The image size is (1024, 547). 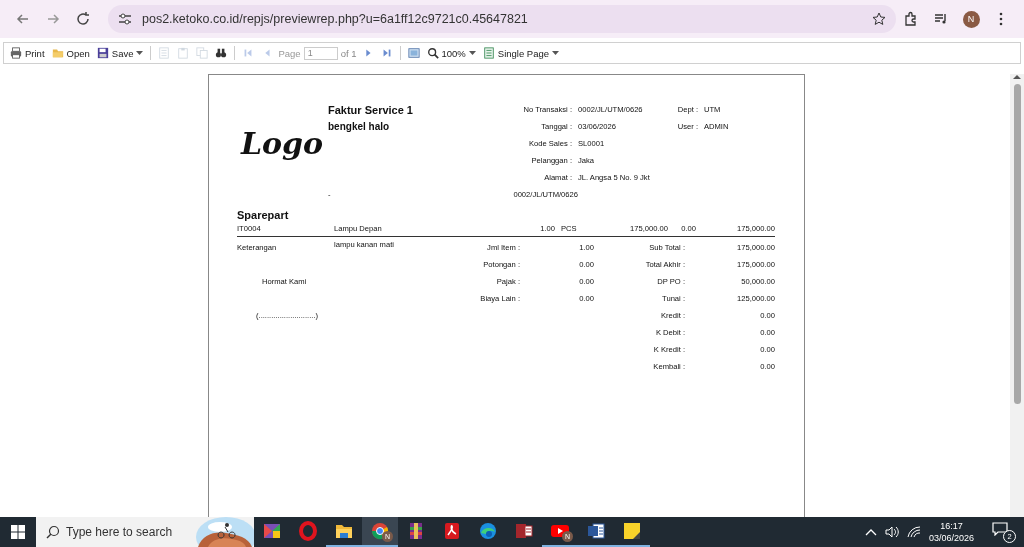 I want to click on zoom-button: 100%, so click(x=451, y=53).